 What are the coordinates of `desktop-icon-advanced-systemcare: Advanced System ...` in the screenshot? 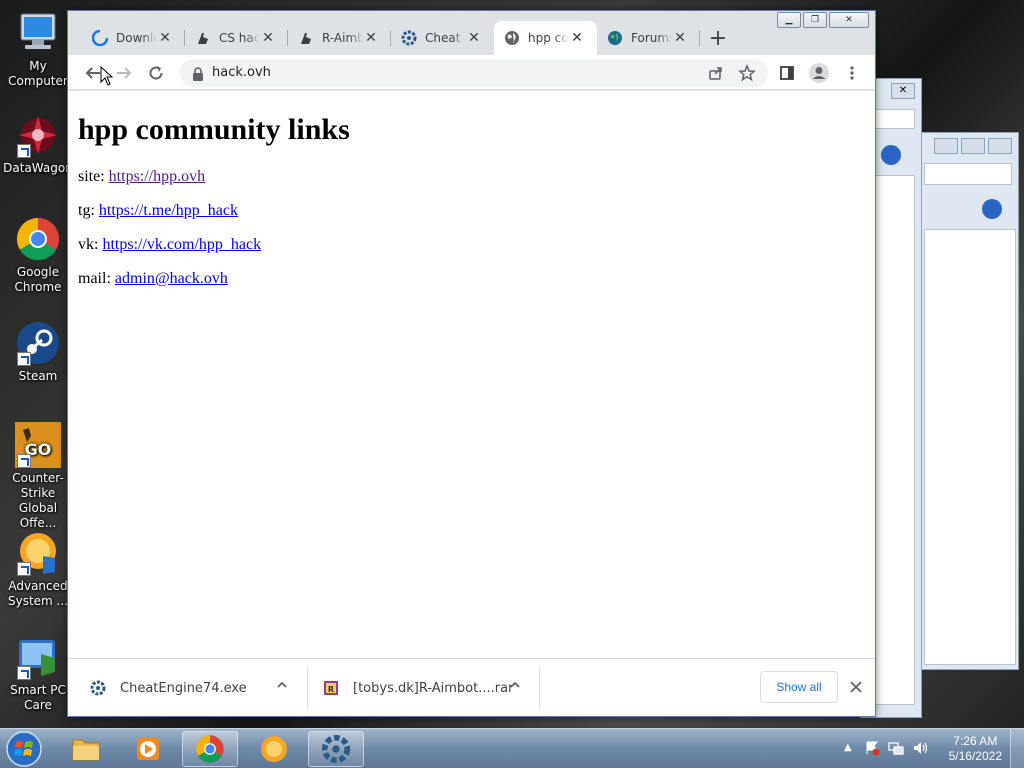 It's located at (38, 569).